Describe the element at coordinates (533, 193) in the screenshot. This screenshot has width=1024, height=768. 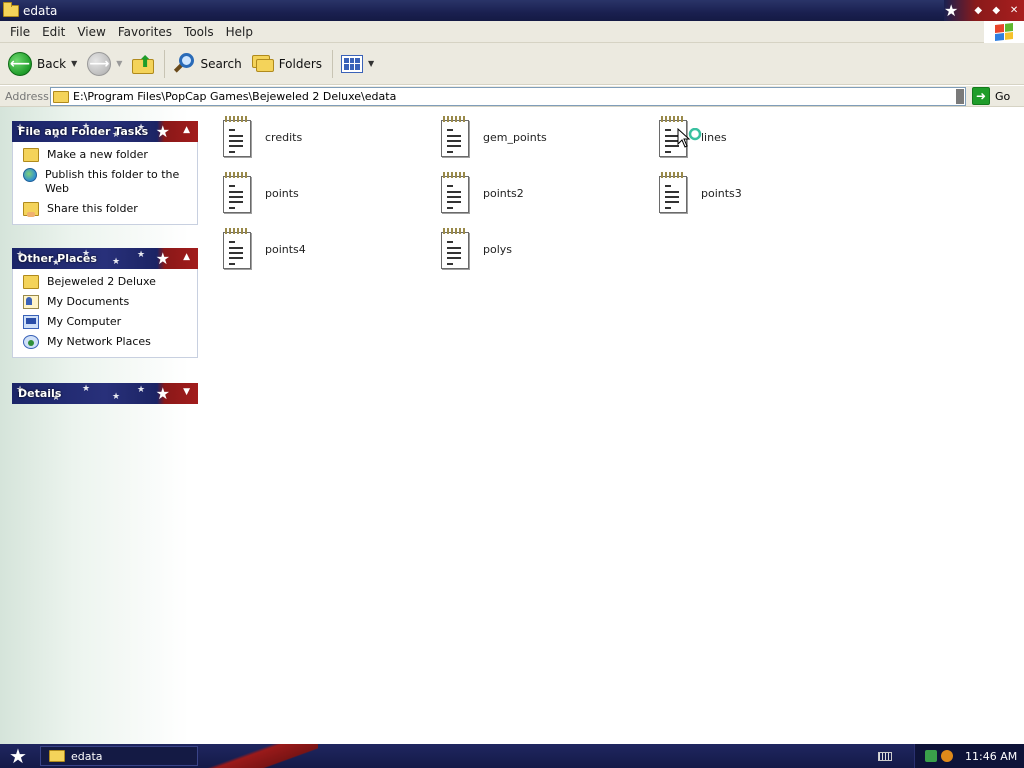
I see `file-item-points2: points2` at that location.